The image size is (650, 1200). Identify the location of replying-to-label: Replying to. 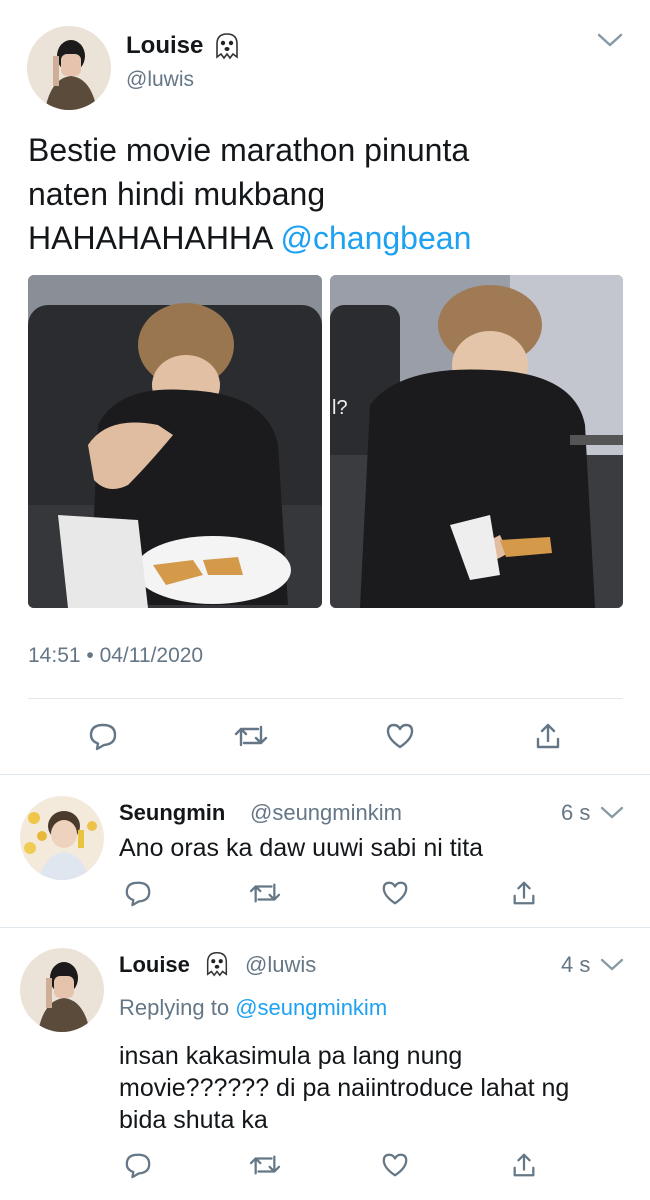
(174, 1007).